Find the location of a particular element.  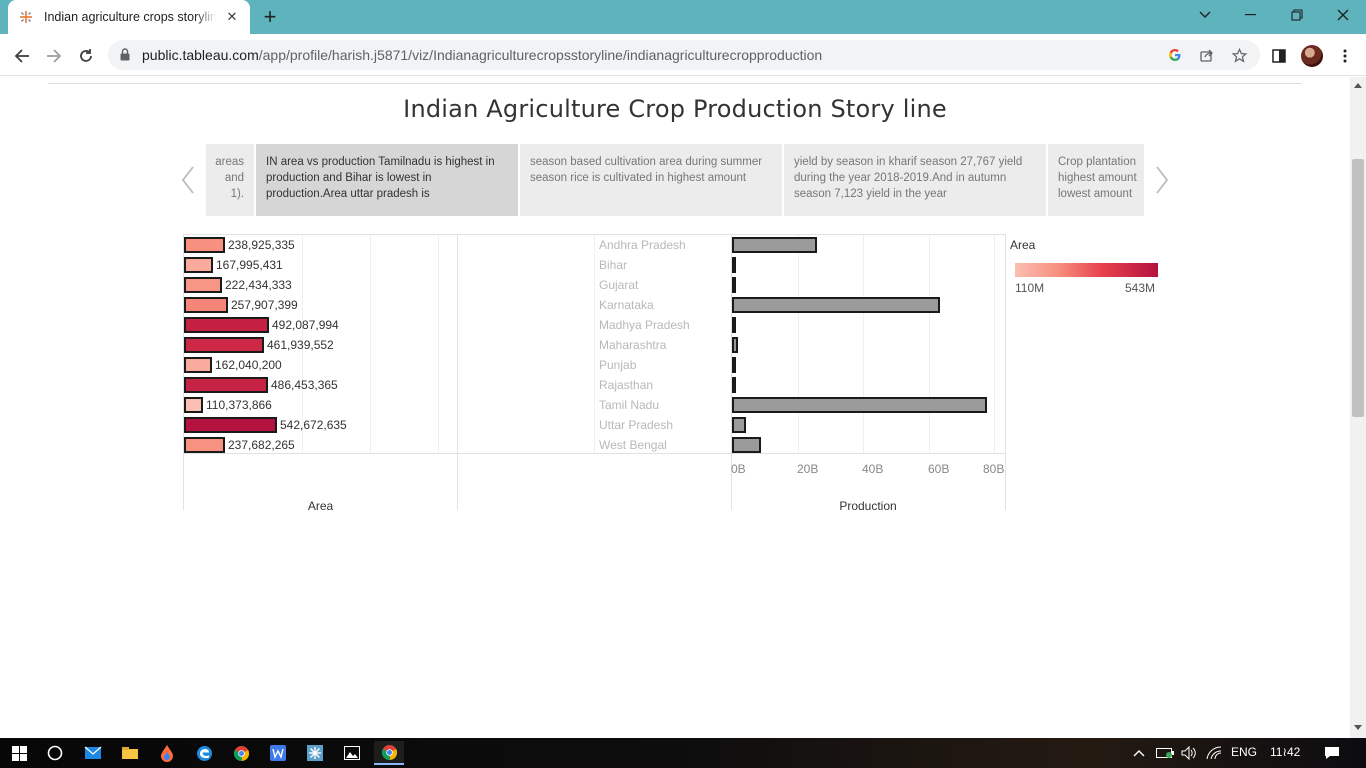

production-gridline is located at coordinates (929, 344).